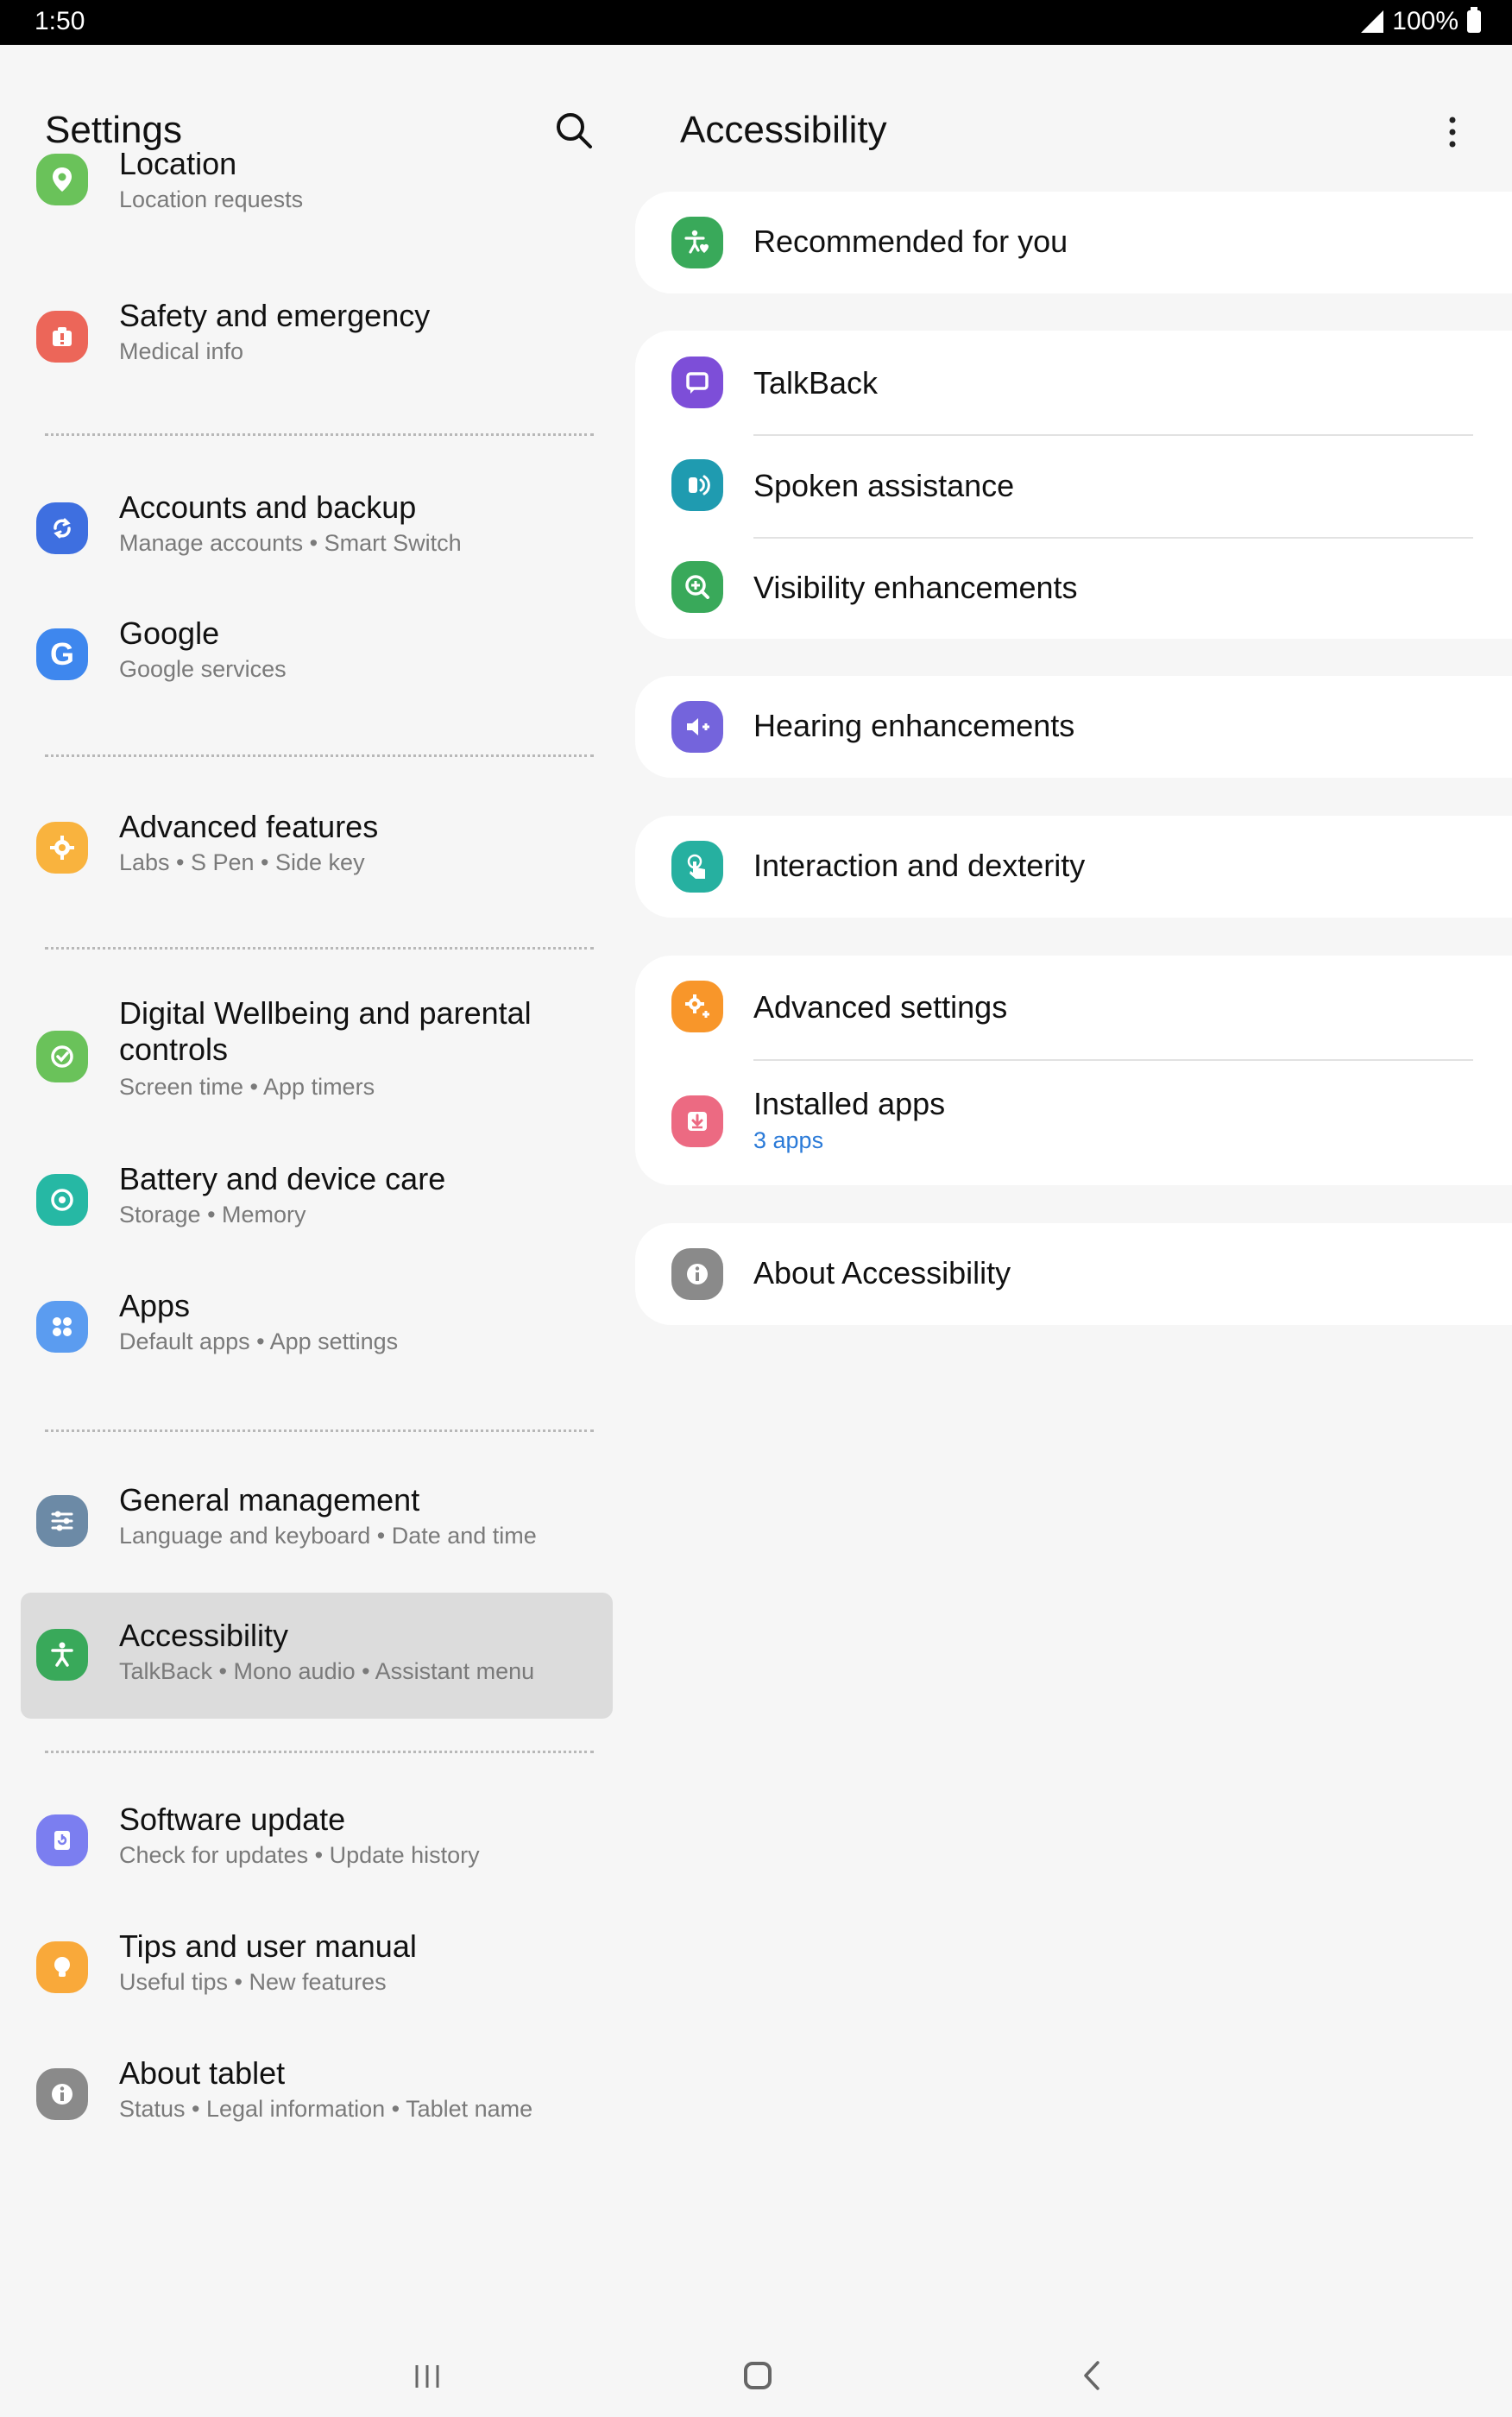 This screenshot has width=1512, height=2417. What do you see at coordinates (697, 485) in the screenshot?
I see `spoken-assistance-icon` at bounding box center [697, 485].